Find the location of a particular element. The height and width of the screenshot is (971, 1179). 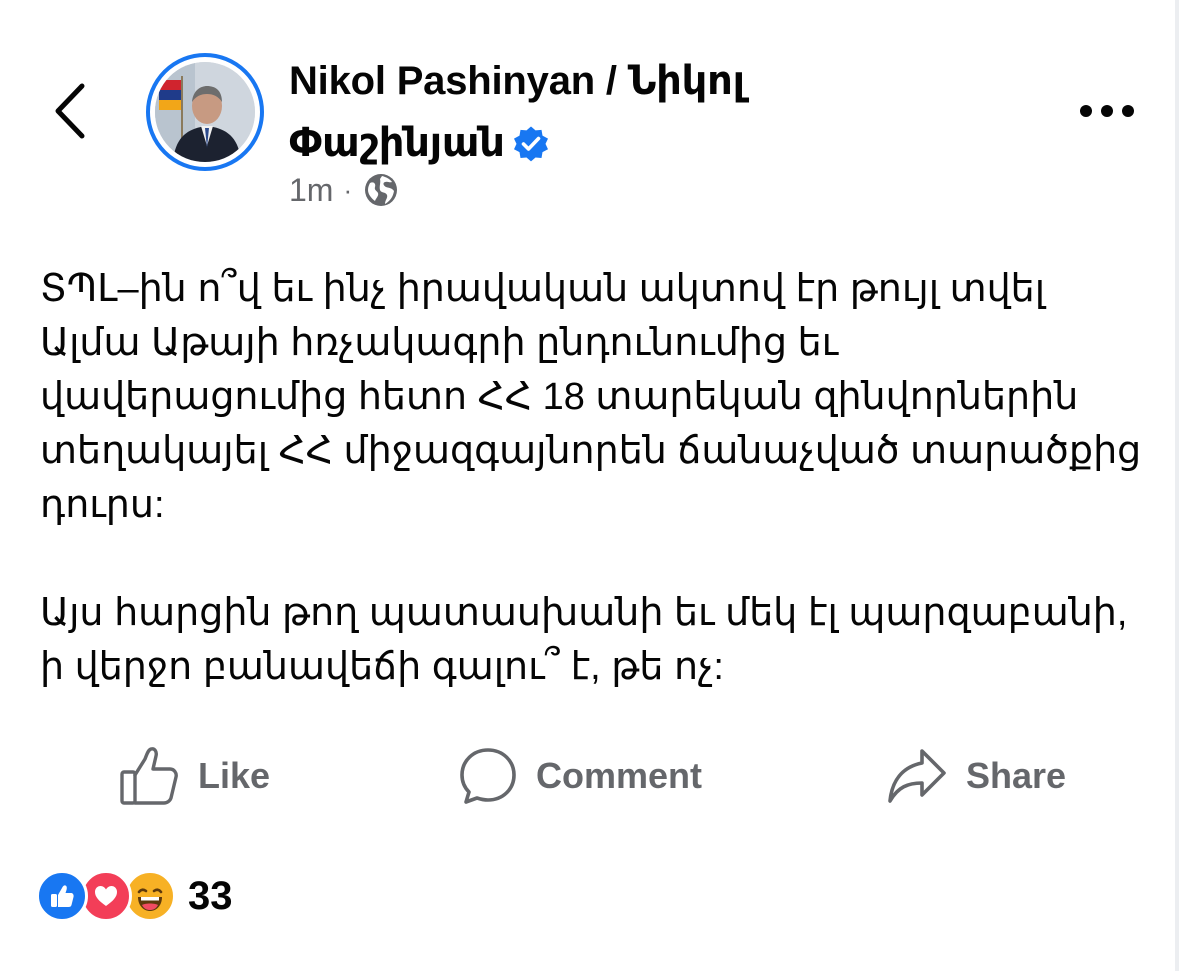

like-label: Like is located at coordinates (234, 775).